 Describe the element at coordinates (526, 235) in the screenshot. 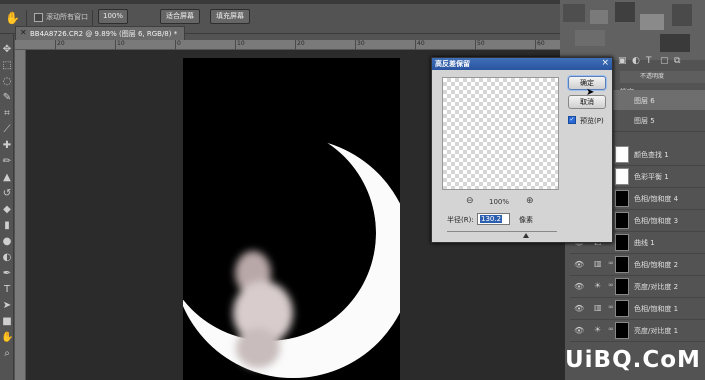

I see `radius-slider-thumb` at that location.